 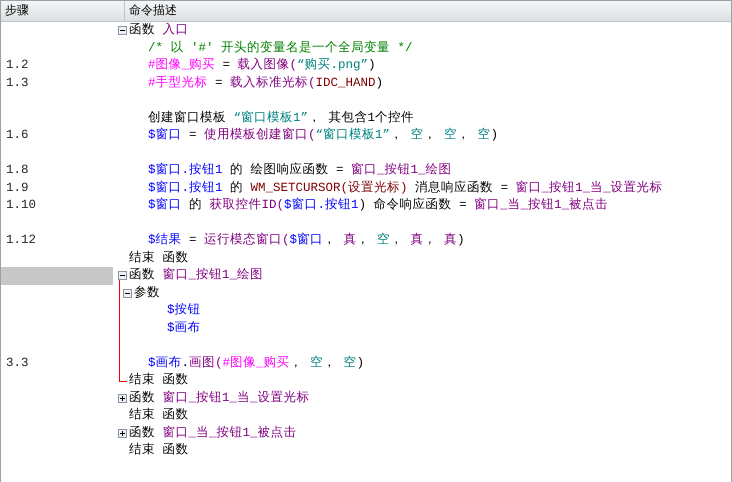 I want to click on column-header: 命令描述, so click(x=152, y=11).